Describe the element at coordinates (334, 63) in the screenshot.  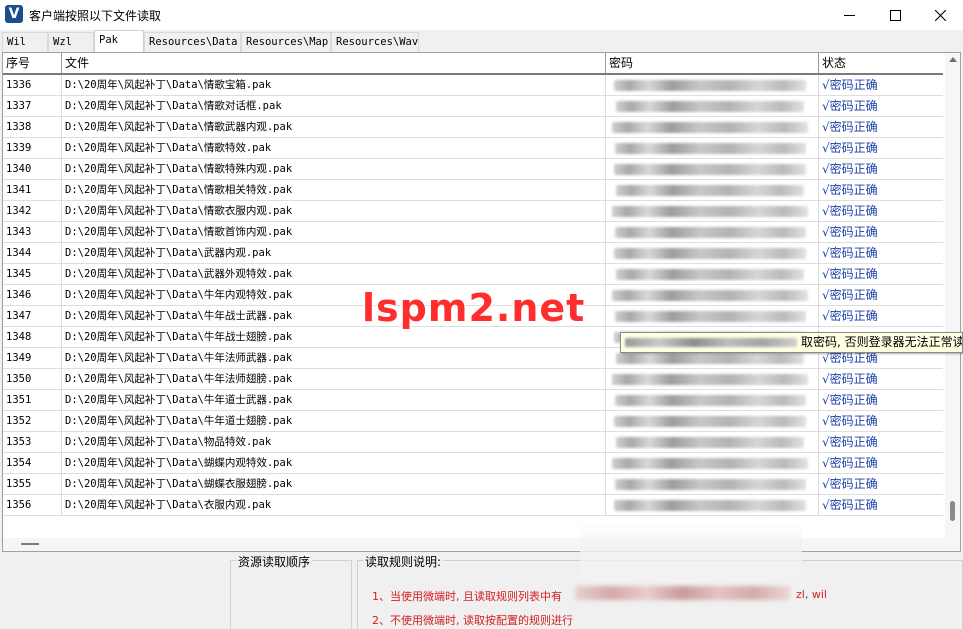
I see `column-header-file: 文件` at that location.